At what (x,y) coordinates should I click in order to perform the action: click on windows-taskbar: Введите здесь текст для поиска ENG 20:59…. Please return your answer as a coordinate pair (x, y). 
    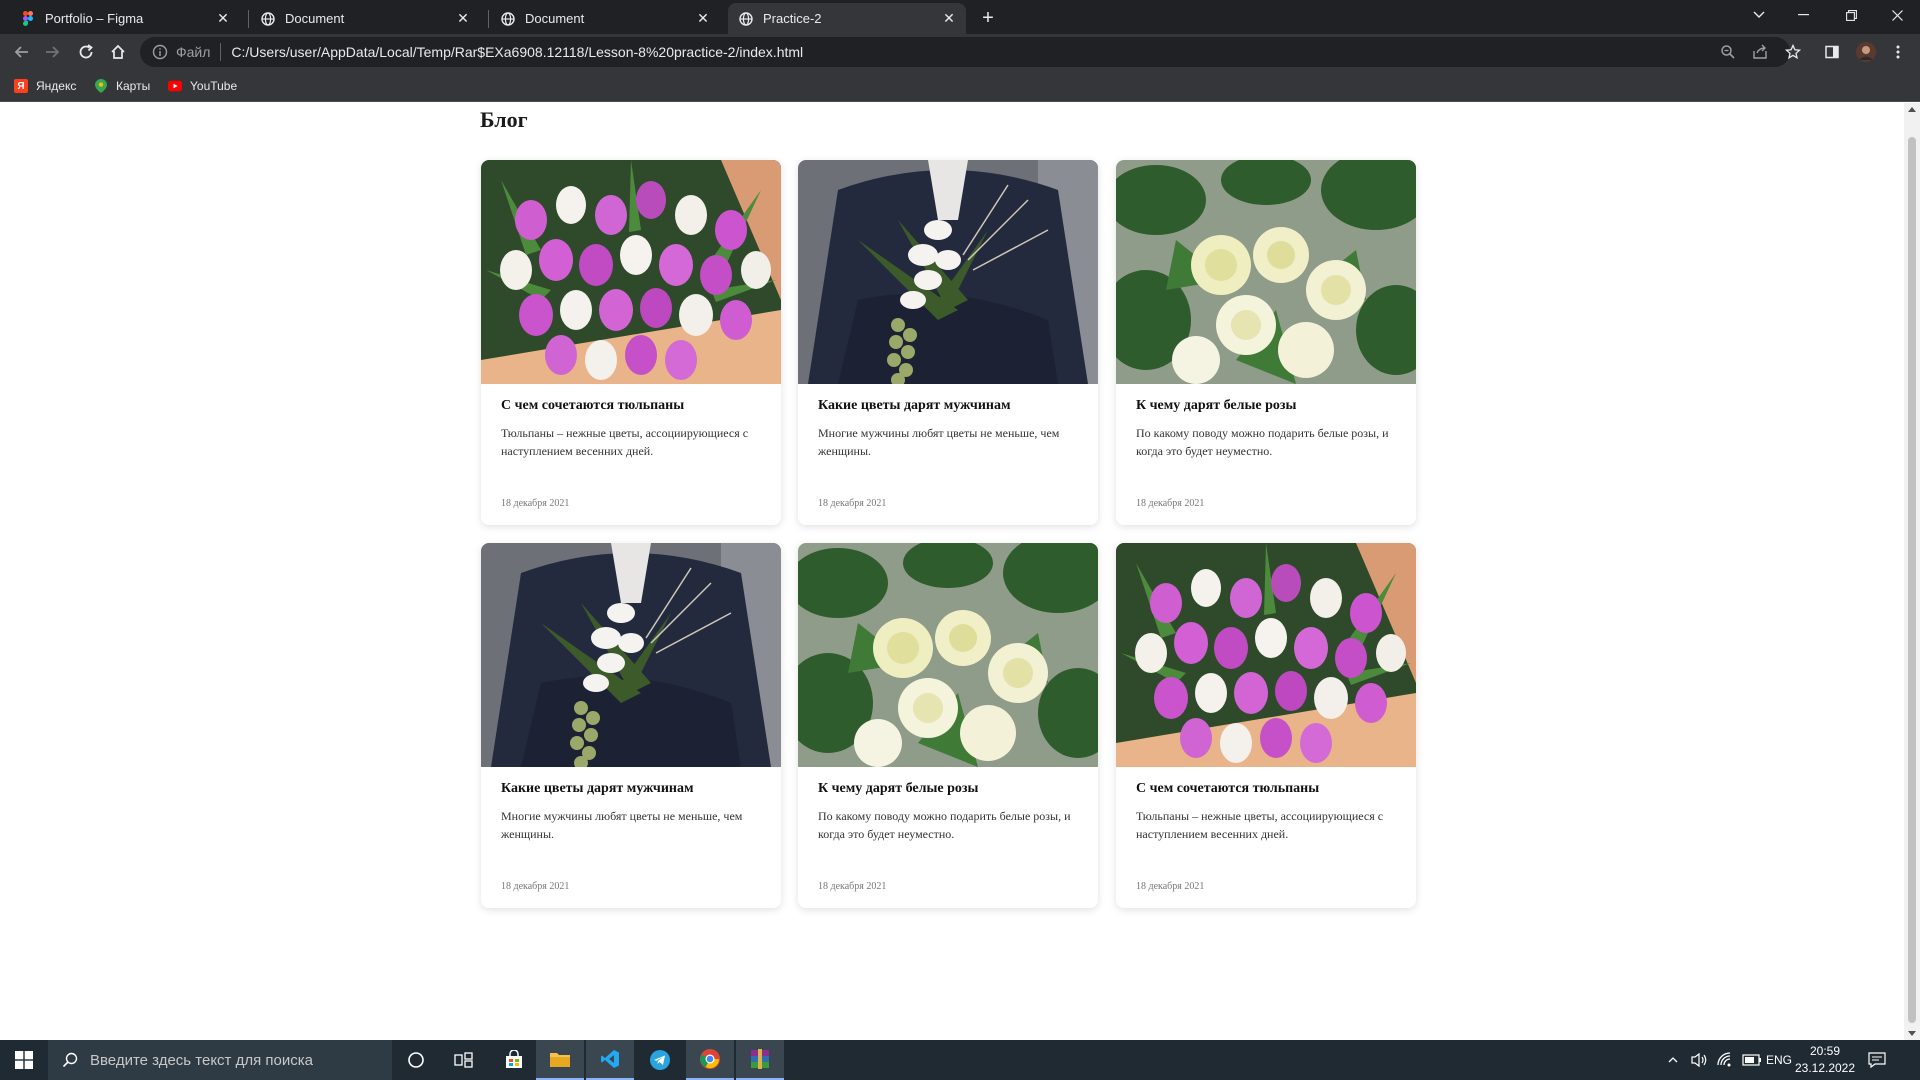
    Looking at the image, I should click on (960, 1060).